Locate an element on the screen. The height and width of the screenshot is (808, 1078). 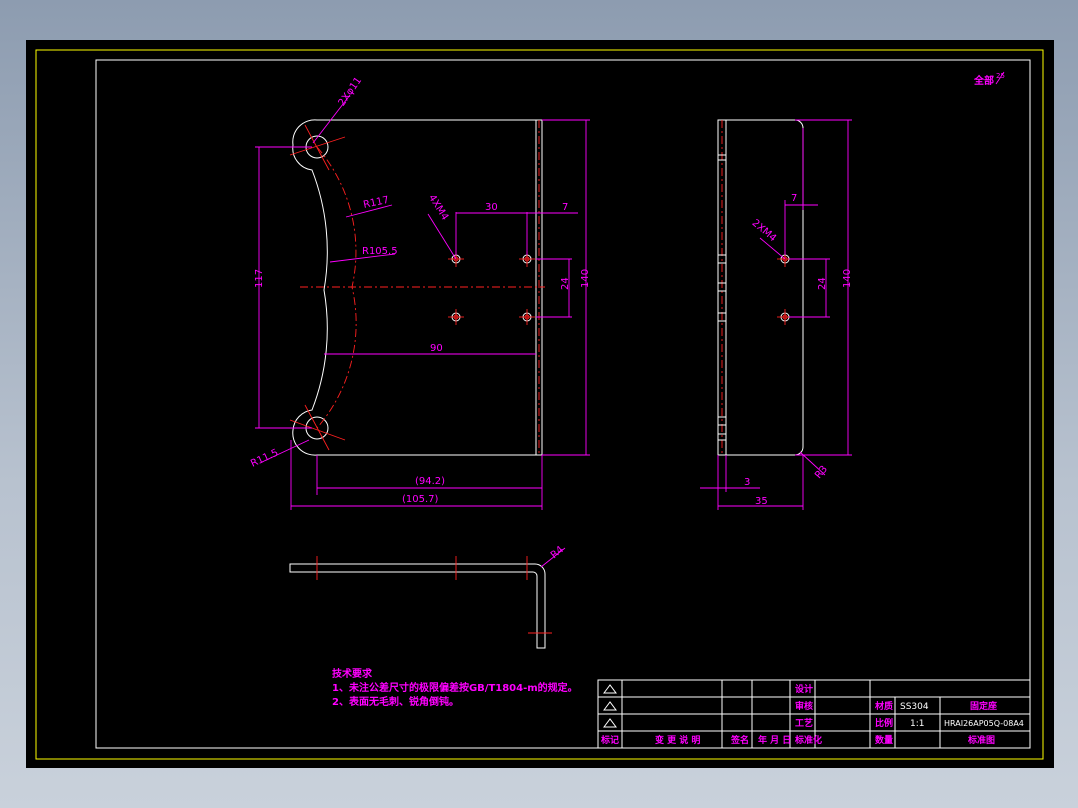
svg-text: 标准图 is located at coordinates (981, 740).